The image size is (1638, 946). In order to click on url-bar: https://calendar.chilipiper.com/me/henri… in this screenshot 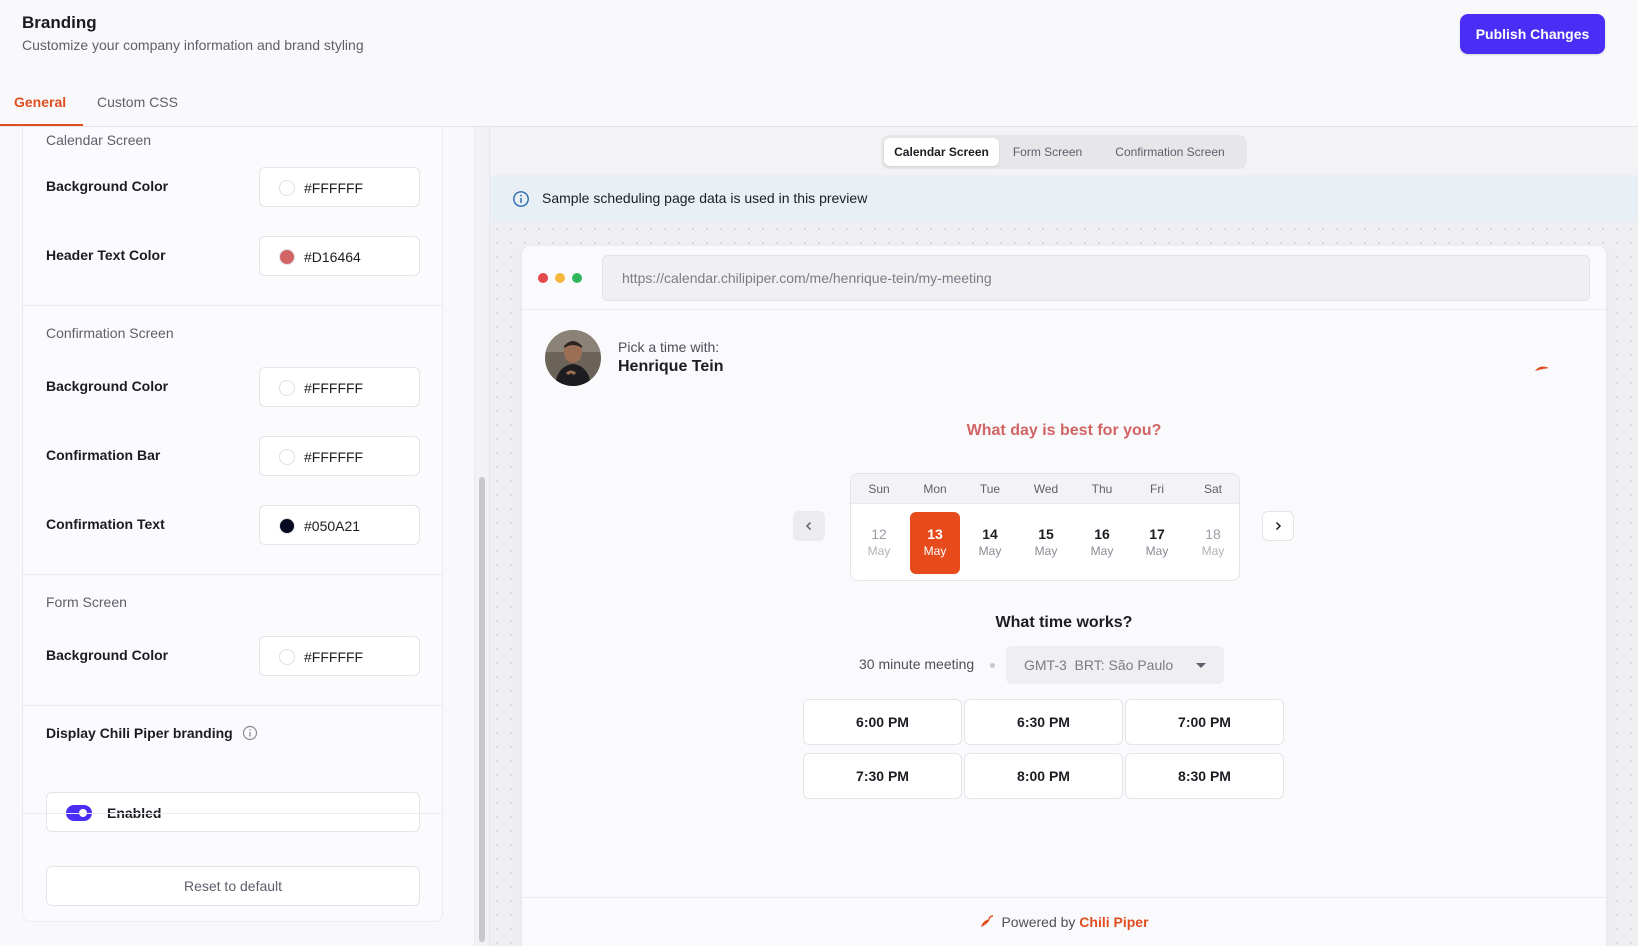, I will do `click(1096, 278)`.